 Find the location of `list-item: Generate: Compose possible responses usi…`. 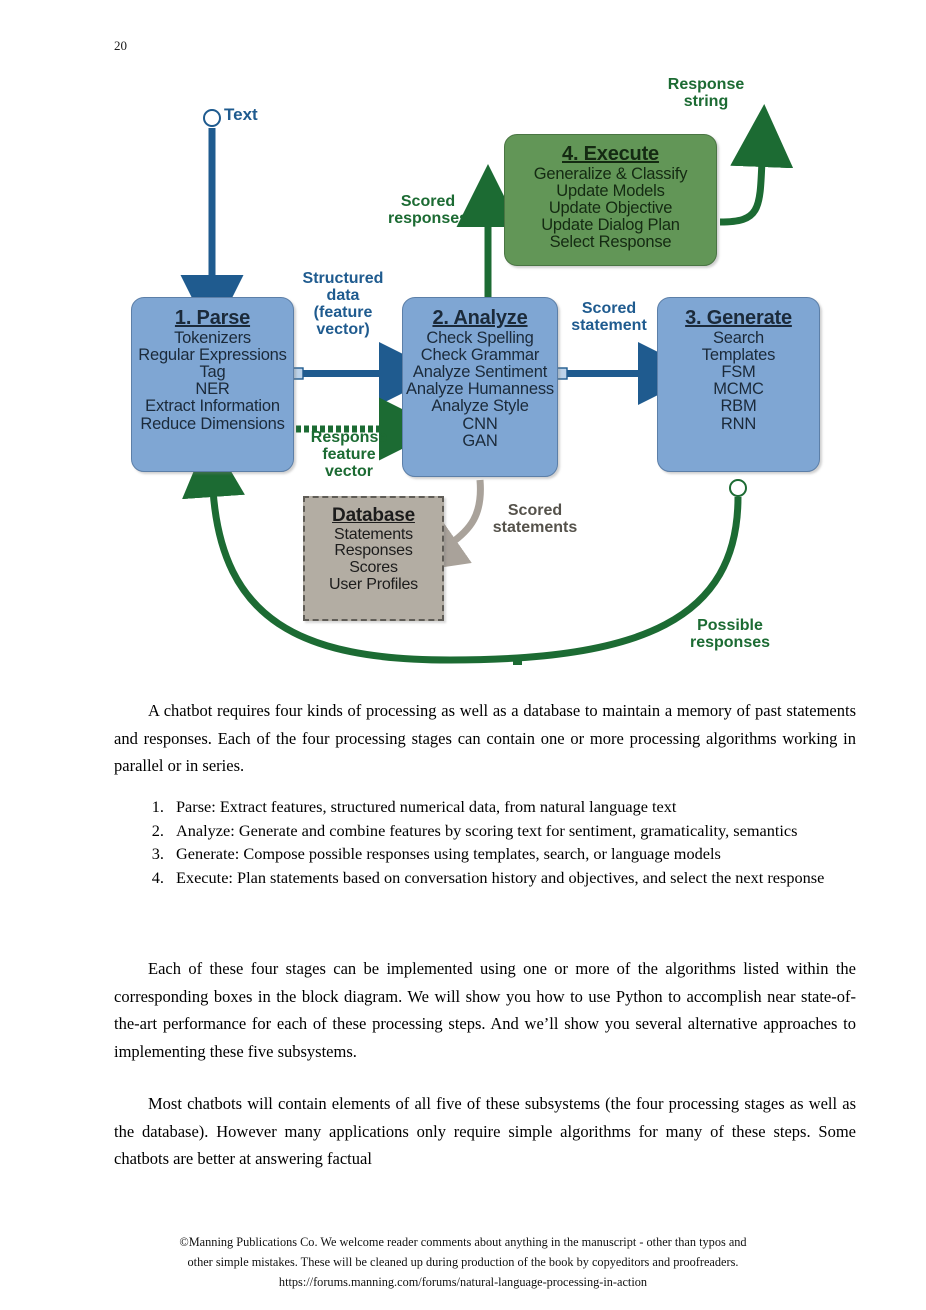

list-item: Generate: Compose possible responses usi… is located at coordinates (526, 854).